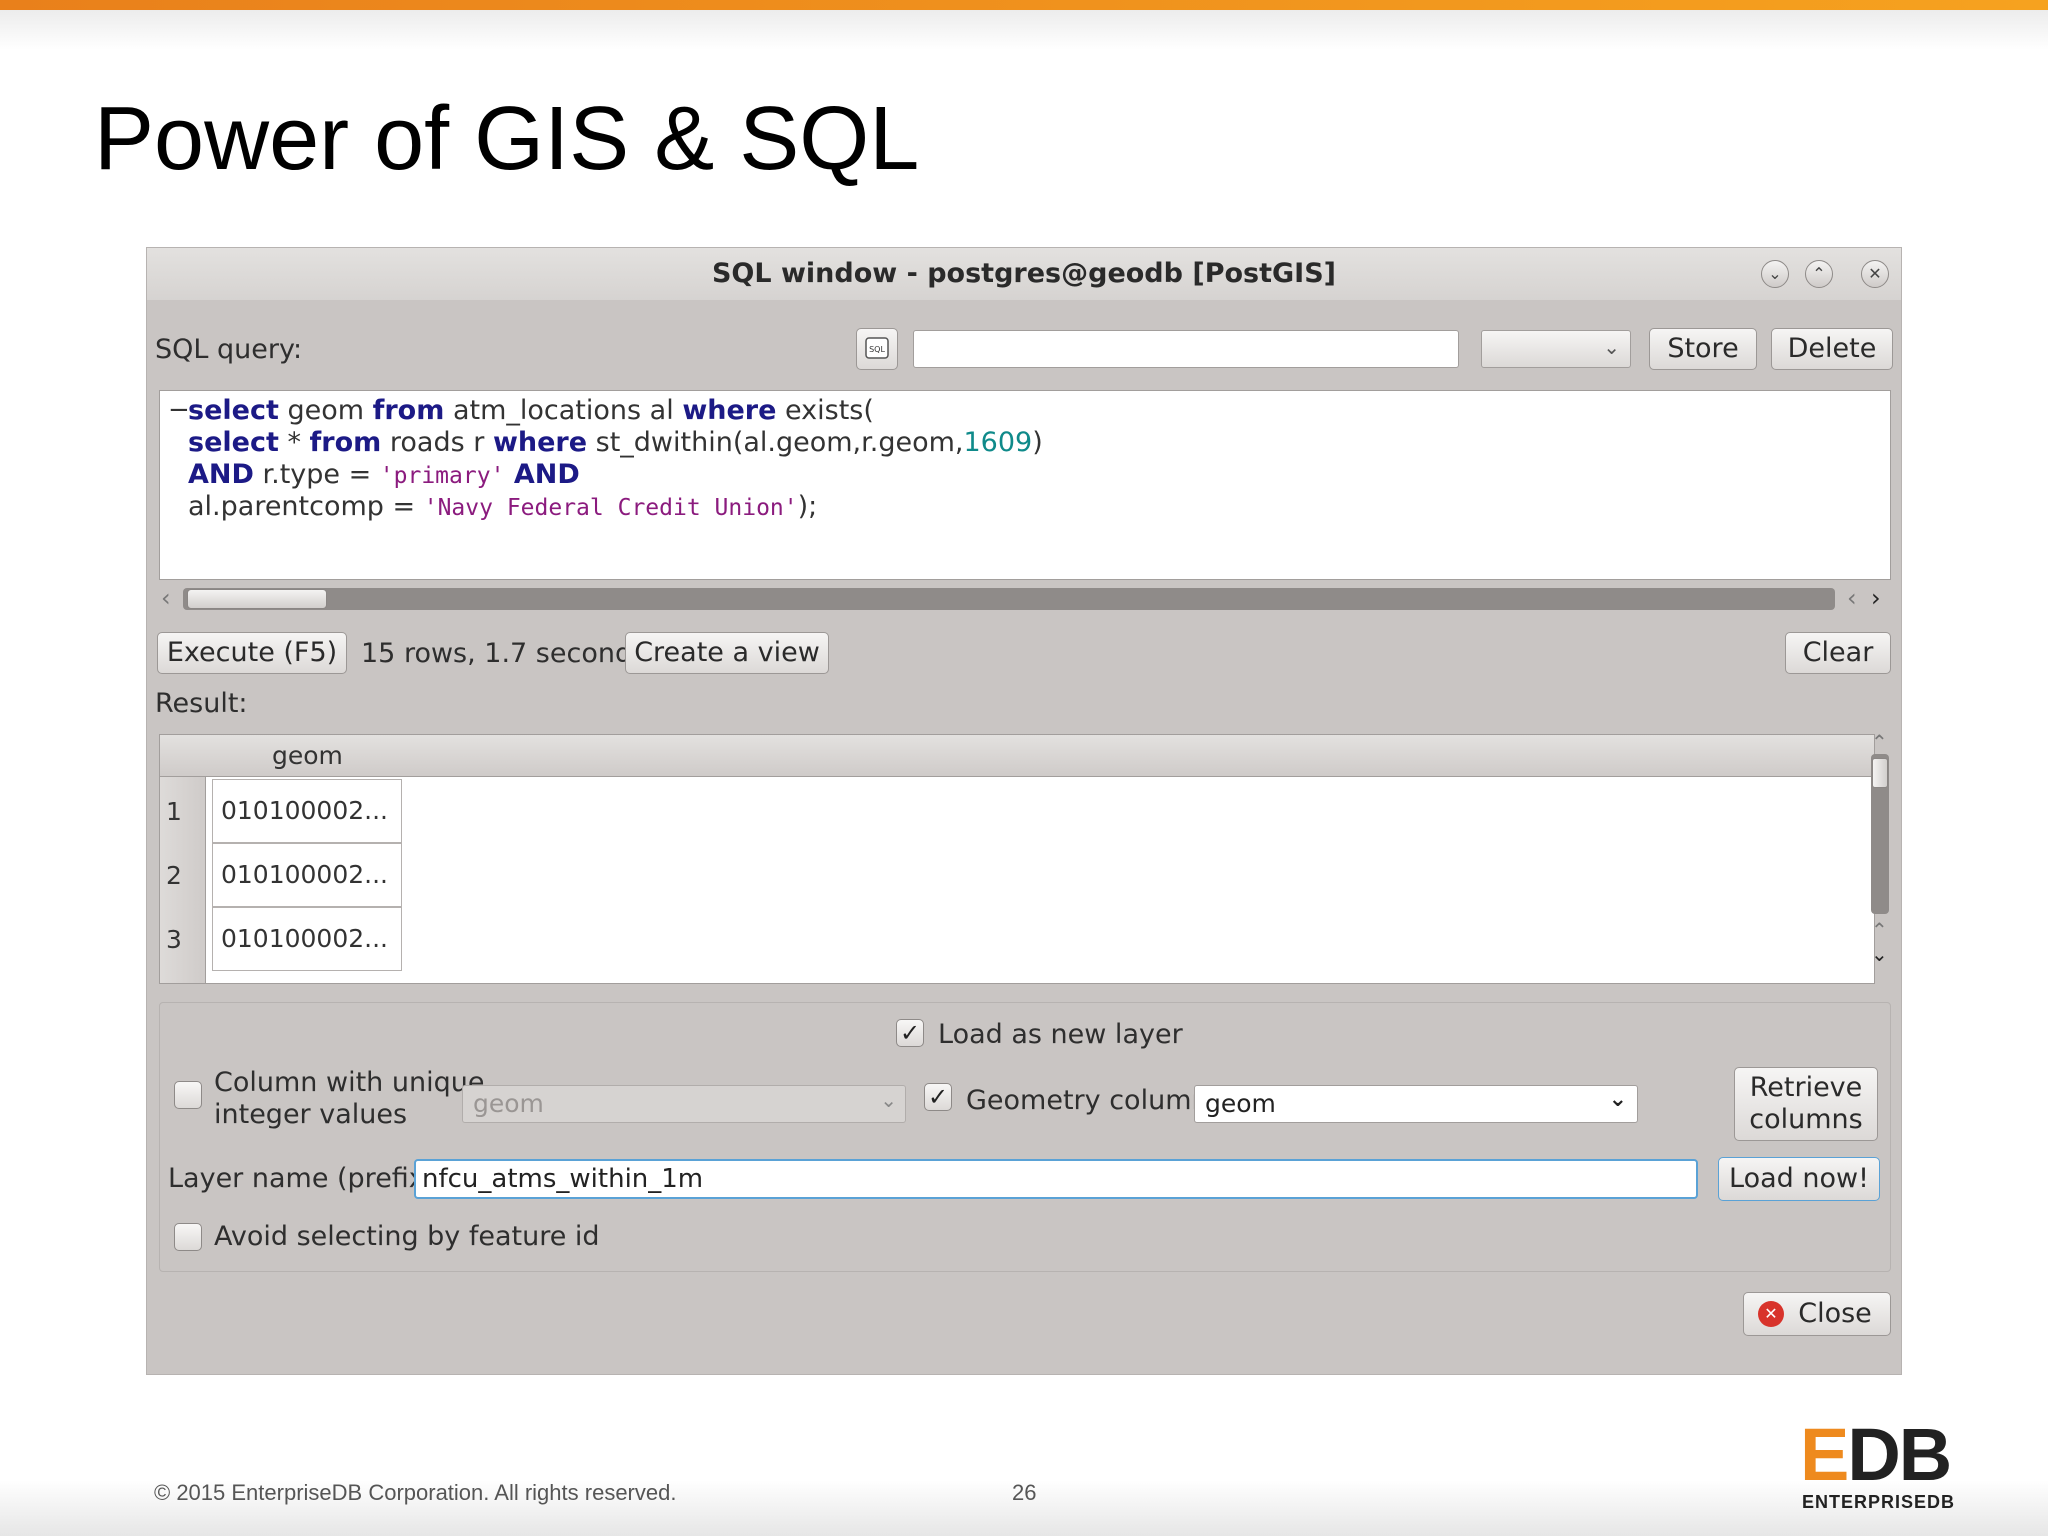 The image size is (2048, 1536). What do you see at coordinates (1879, 954) in the screenshot?
I see `scroll-down-icon: ⌄` at bounding box center [1879, 954].